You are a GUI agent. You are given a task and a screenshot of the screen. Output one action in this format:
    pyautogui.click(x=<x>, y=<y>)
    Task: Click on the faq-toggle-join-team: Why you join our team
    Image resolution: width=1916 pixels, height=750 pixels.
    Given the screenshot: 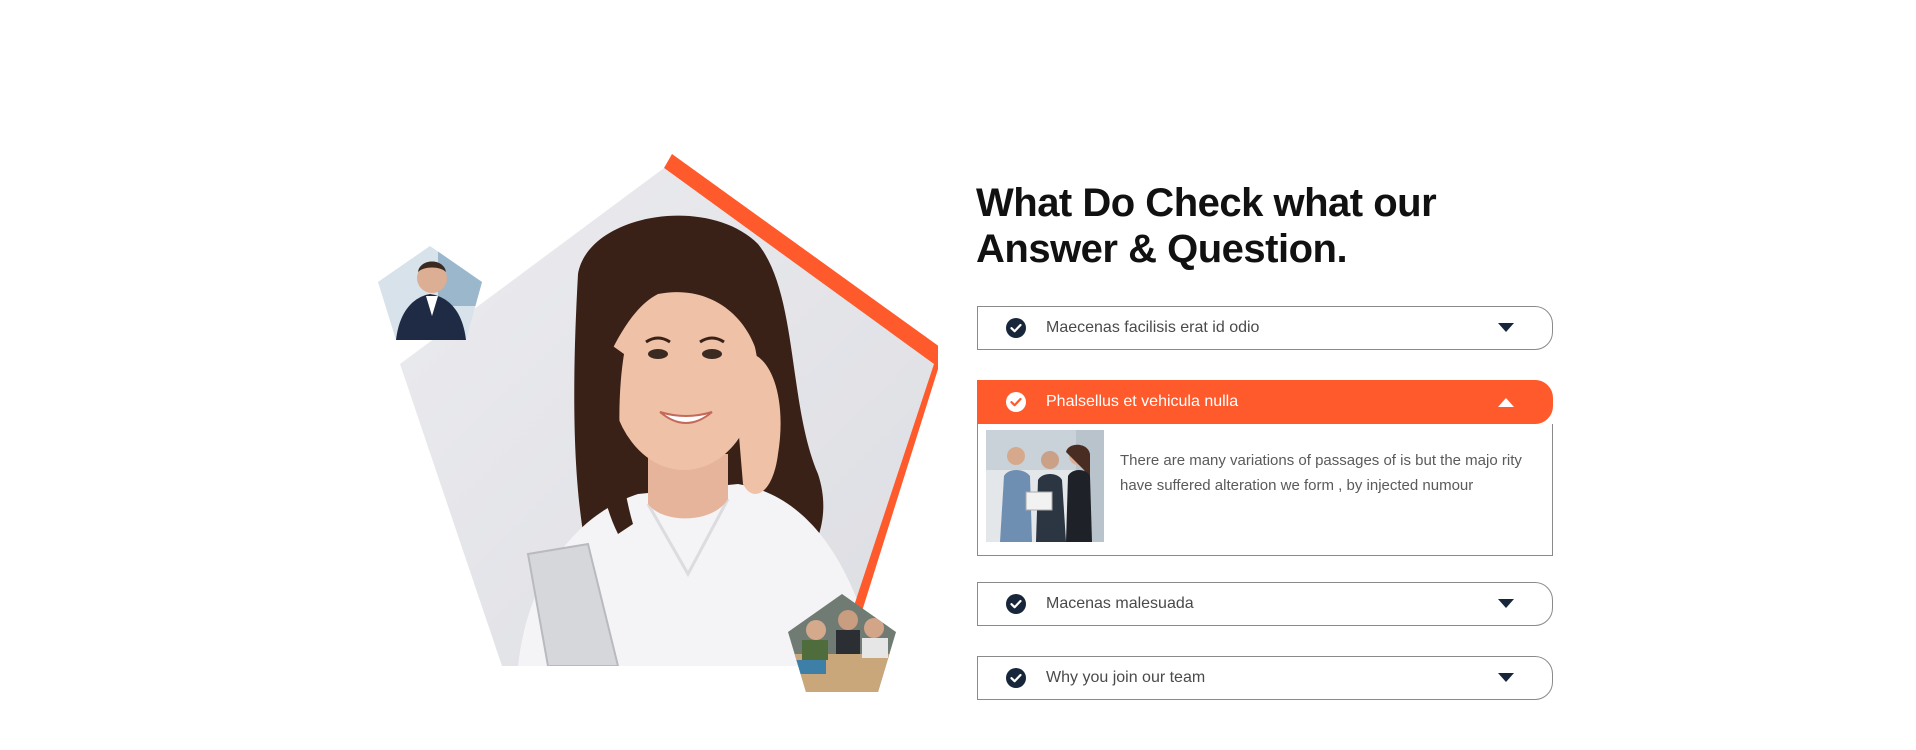 What is the action you would take?
    pyautogui.click(x=1265, y=678)
    